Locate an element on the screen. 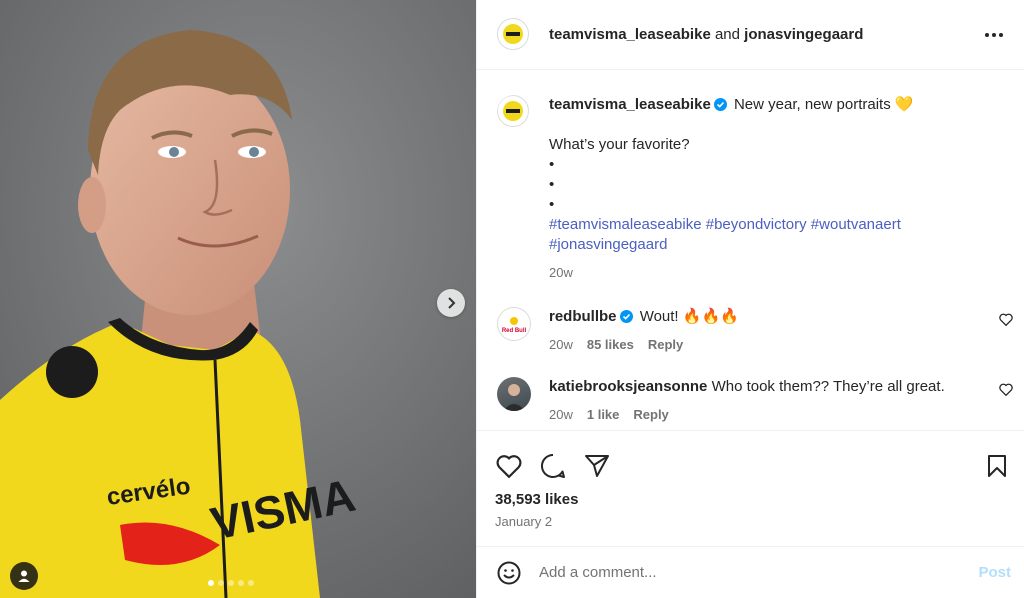 Image resolution: width=1024 pixels, height=598 pixels. bookmark-icon is located at coordinates (997, 466).